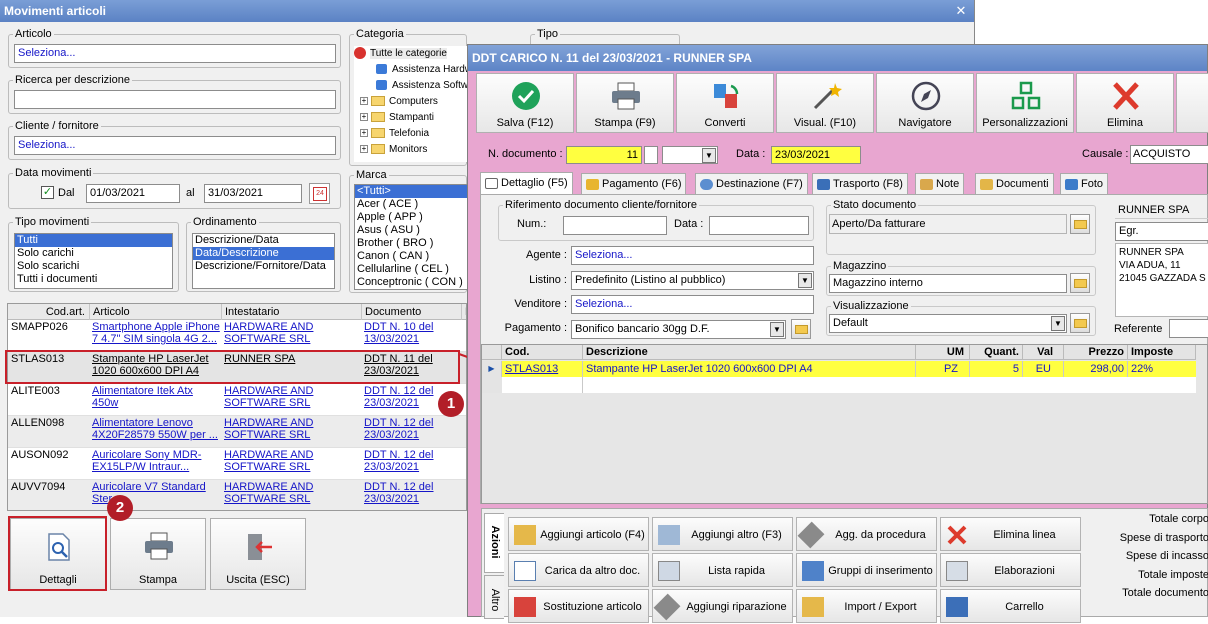 The image size is (1208, 624). I want to click on magazzino-input: Magazzino interno, so click(948, 283).